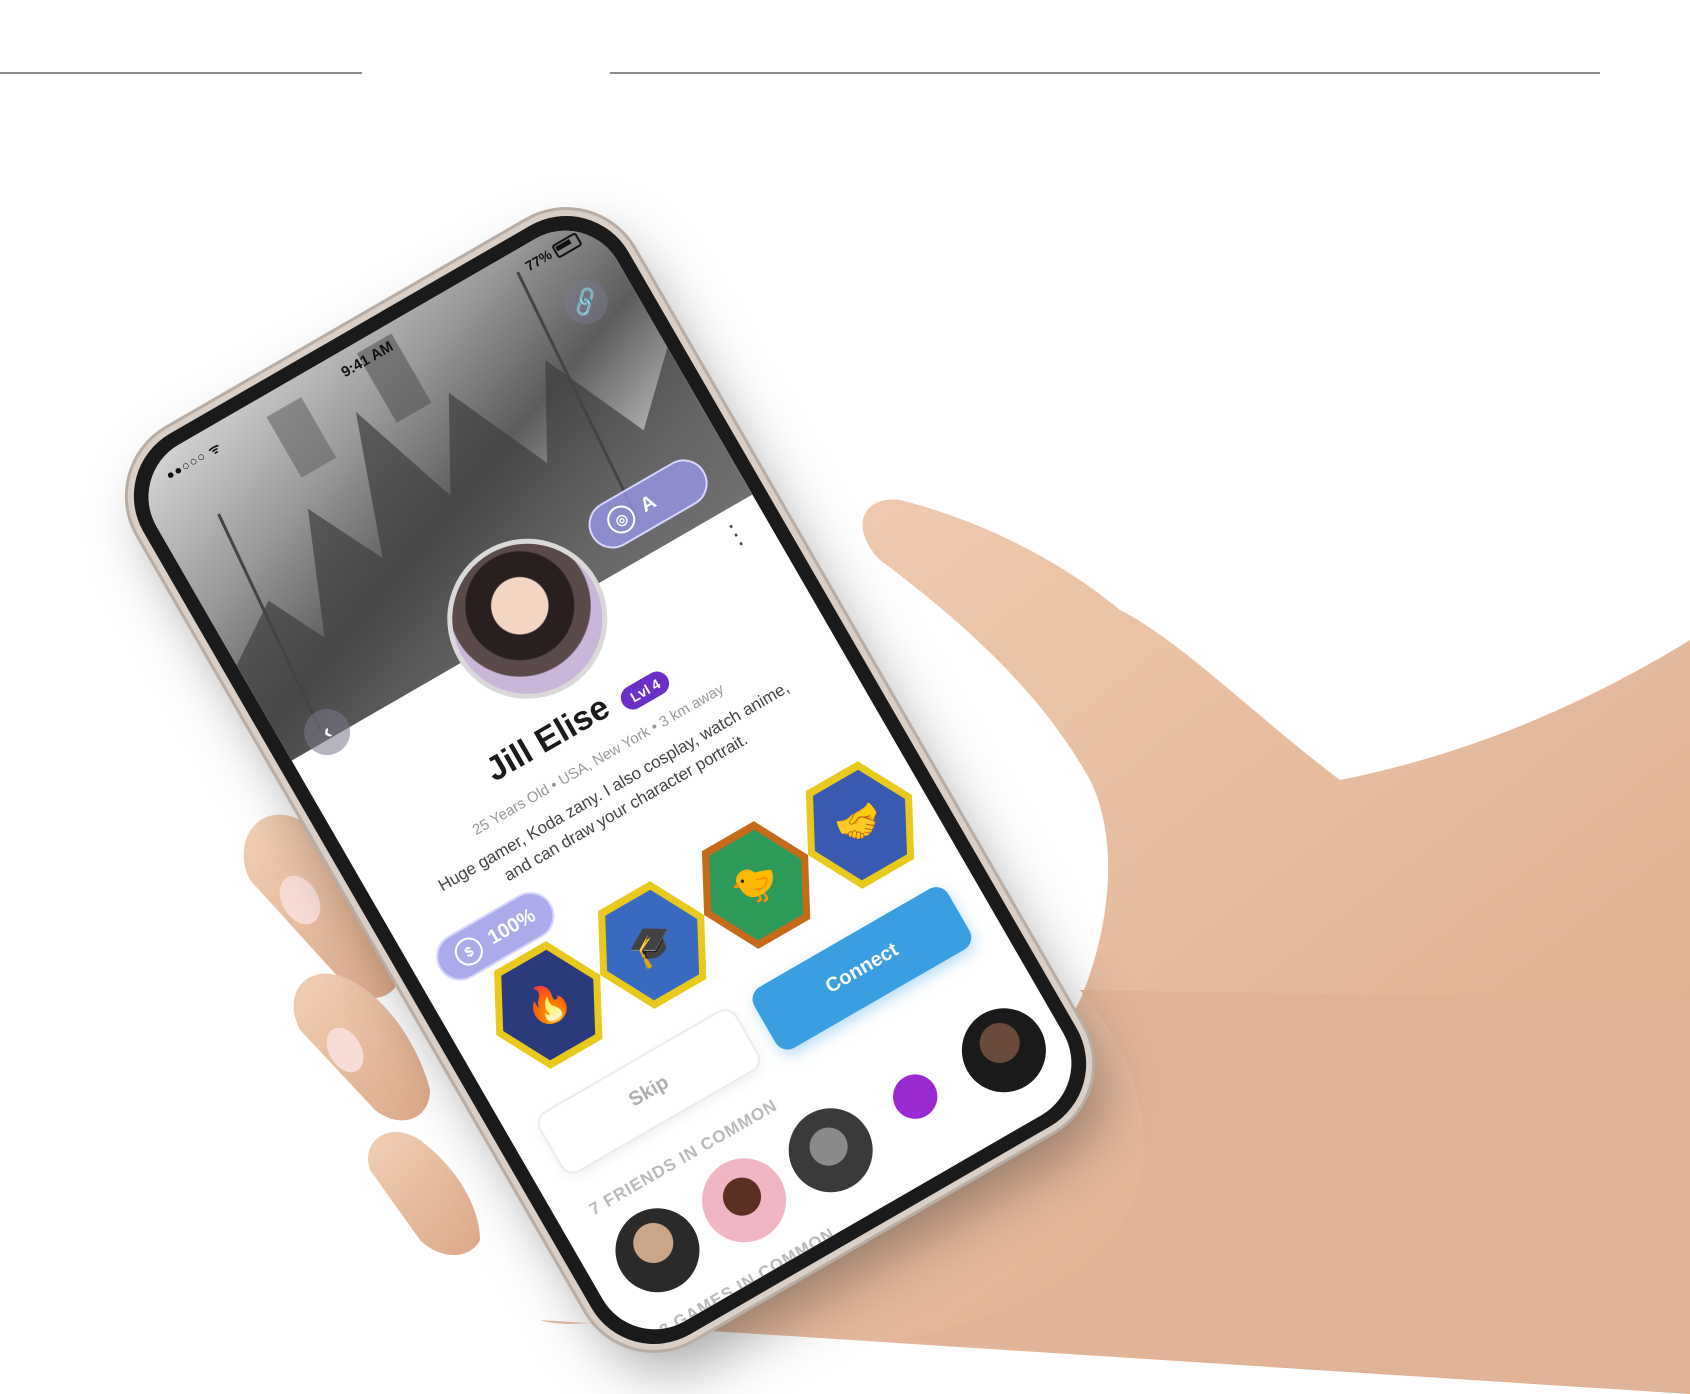 The width and height of the screenshot is (1690, 1394). What do you see at coordinates (735, 534) in the screenshot?
I see `kebab-icon: · · ·` at bounding box center [735, 534].